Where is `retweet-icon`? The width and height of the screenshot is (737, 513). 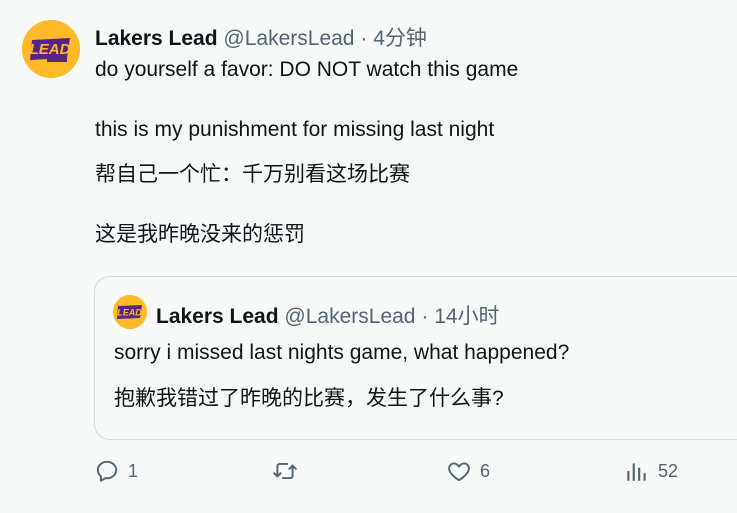 retweet-icon is located at coordinates (285, 471).